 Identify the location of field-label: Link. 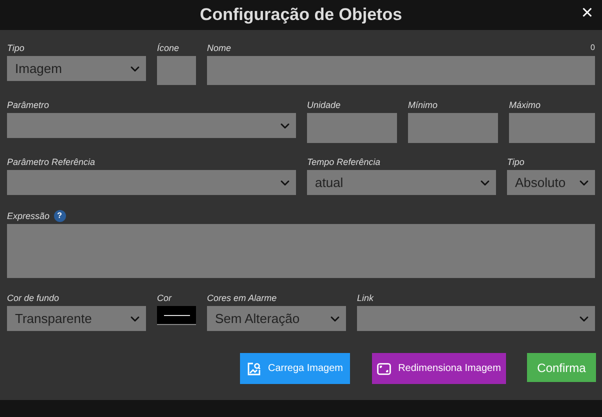
(365, 298).